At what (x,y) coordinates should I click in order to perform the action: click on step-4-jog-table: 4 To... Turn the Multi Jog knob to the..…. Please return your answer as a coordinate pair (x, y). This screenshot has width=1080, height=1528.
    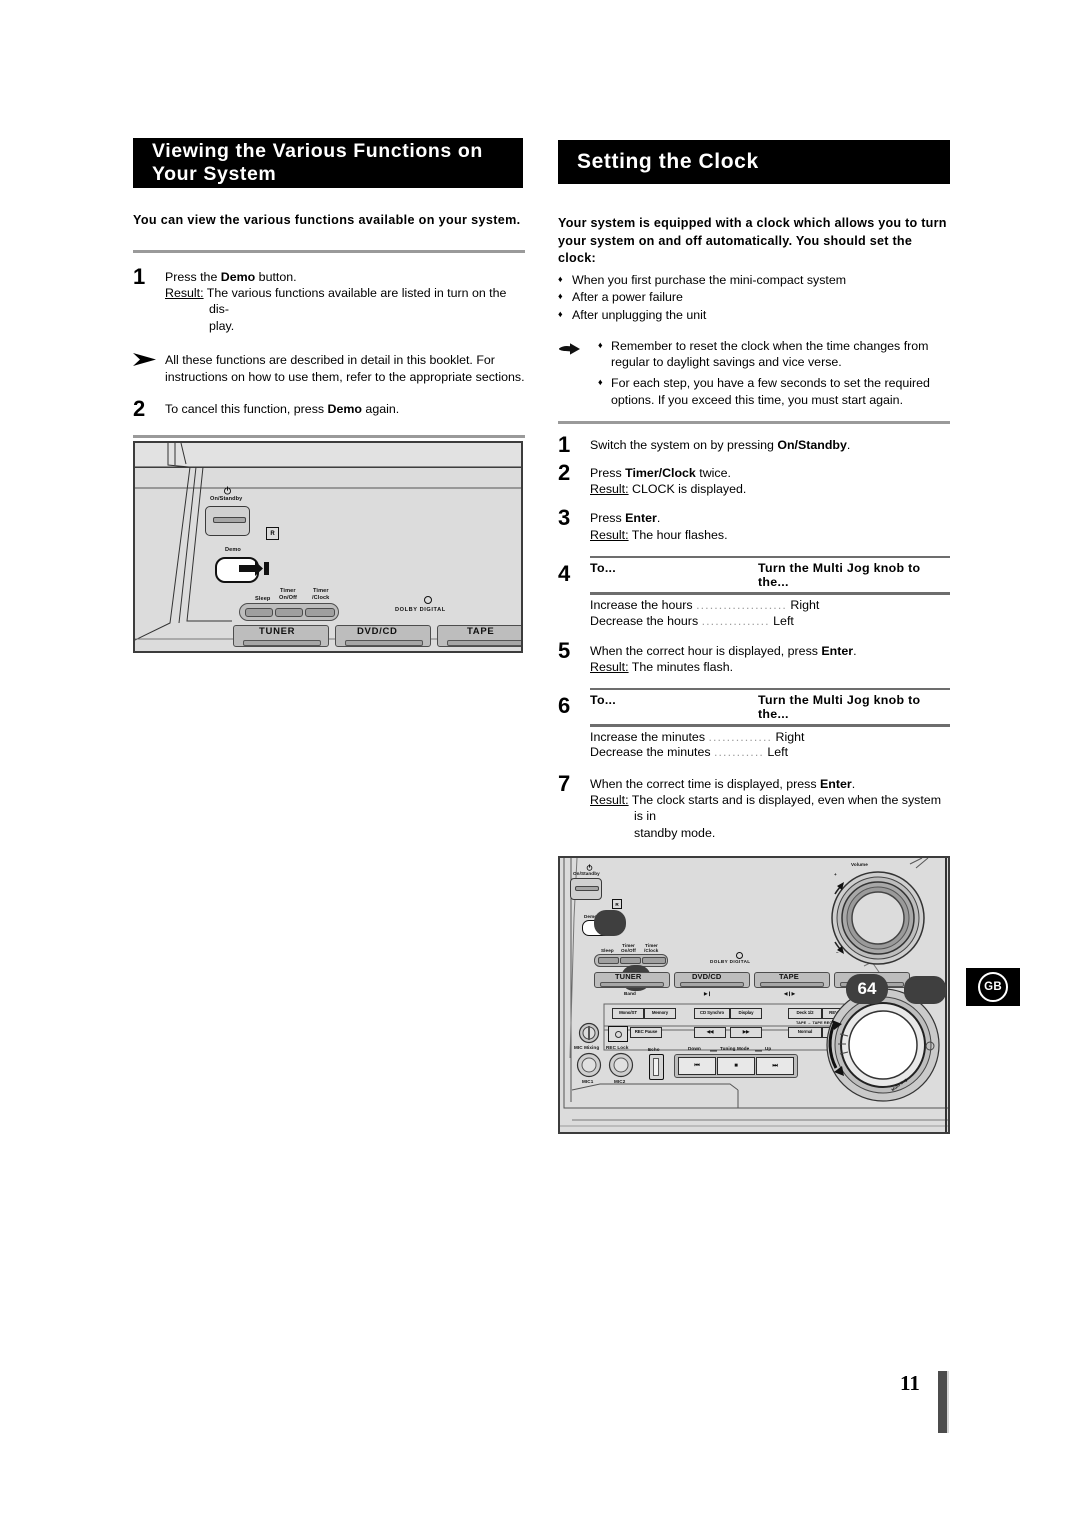
    Looking at the image, I should click on (754, 592).